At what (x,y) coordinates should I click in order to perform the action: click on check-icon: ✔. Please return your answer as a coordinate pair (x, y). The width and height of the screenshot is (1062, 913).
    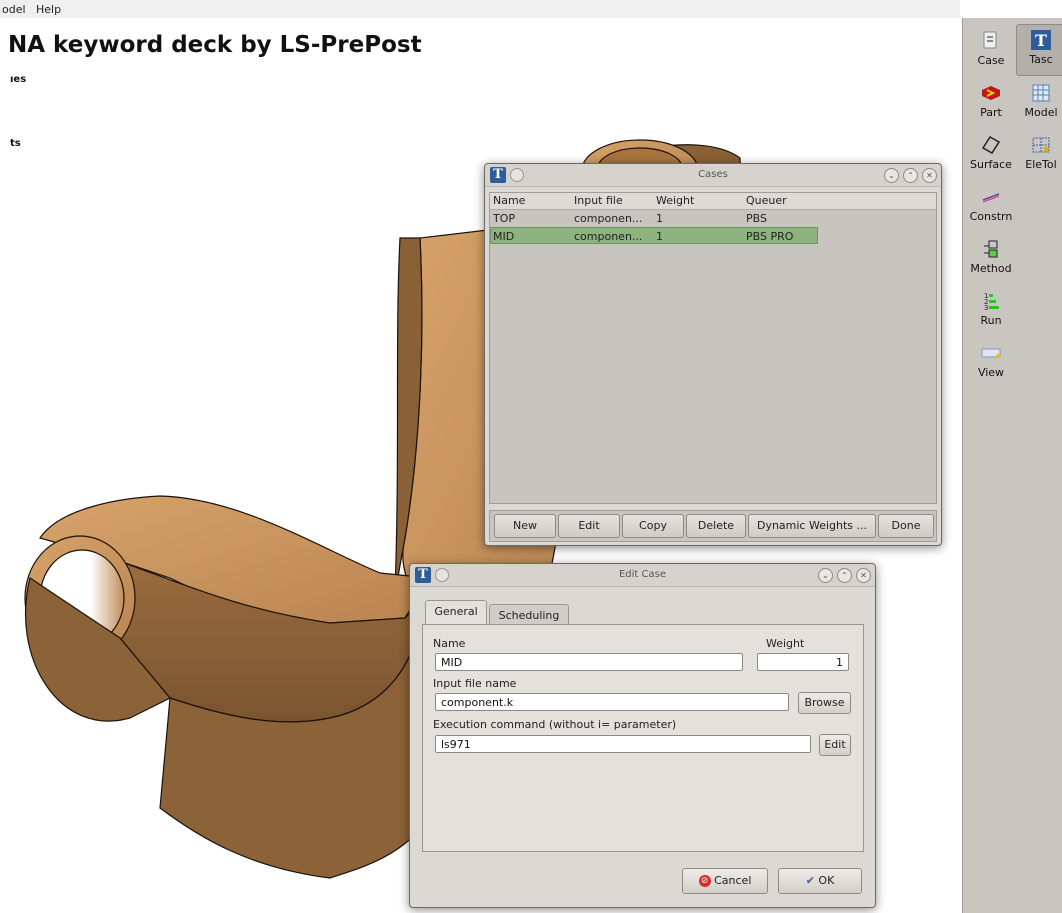
    Looking at the image, I should click on (810, 880).